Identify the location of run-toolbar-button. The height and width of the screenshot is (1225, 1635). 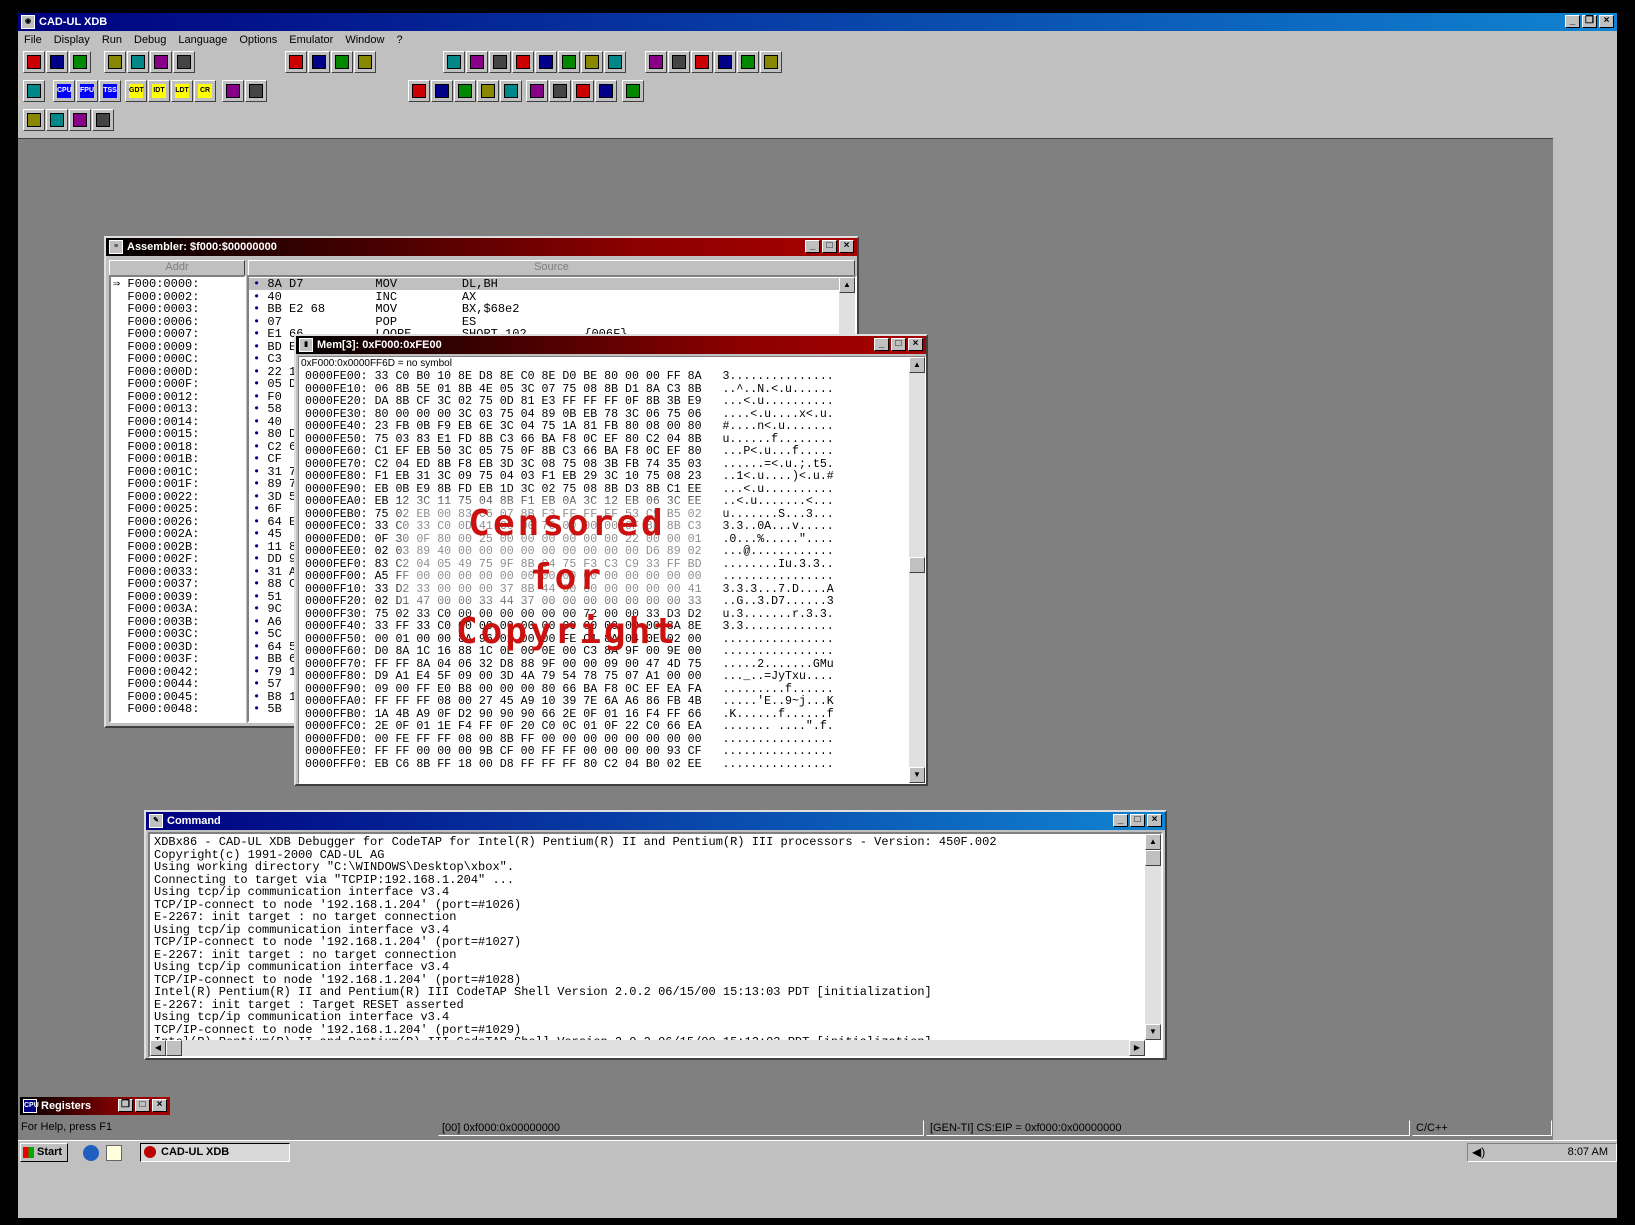
(748, 62).